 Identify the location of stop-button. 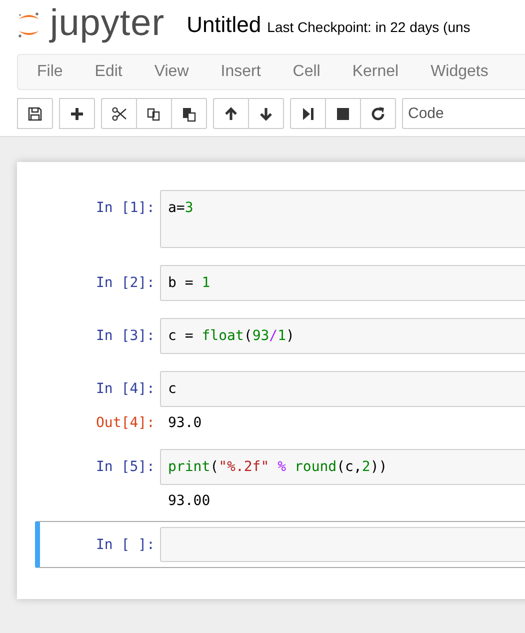
(343, 113).